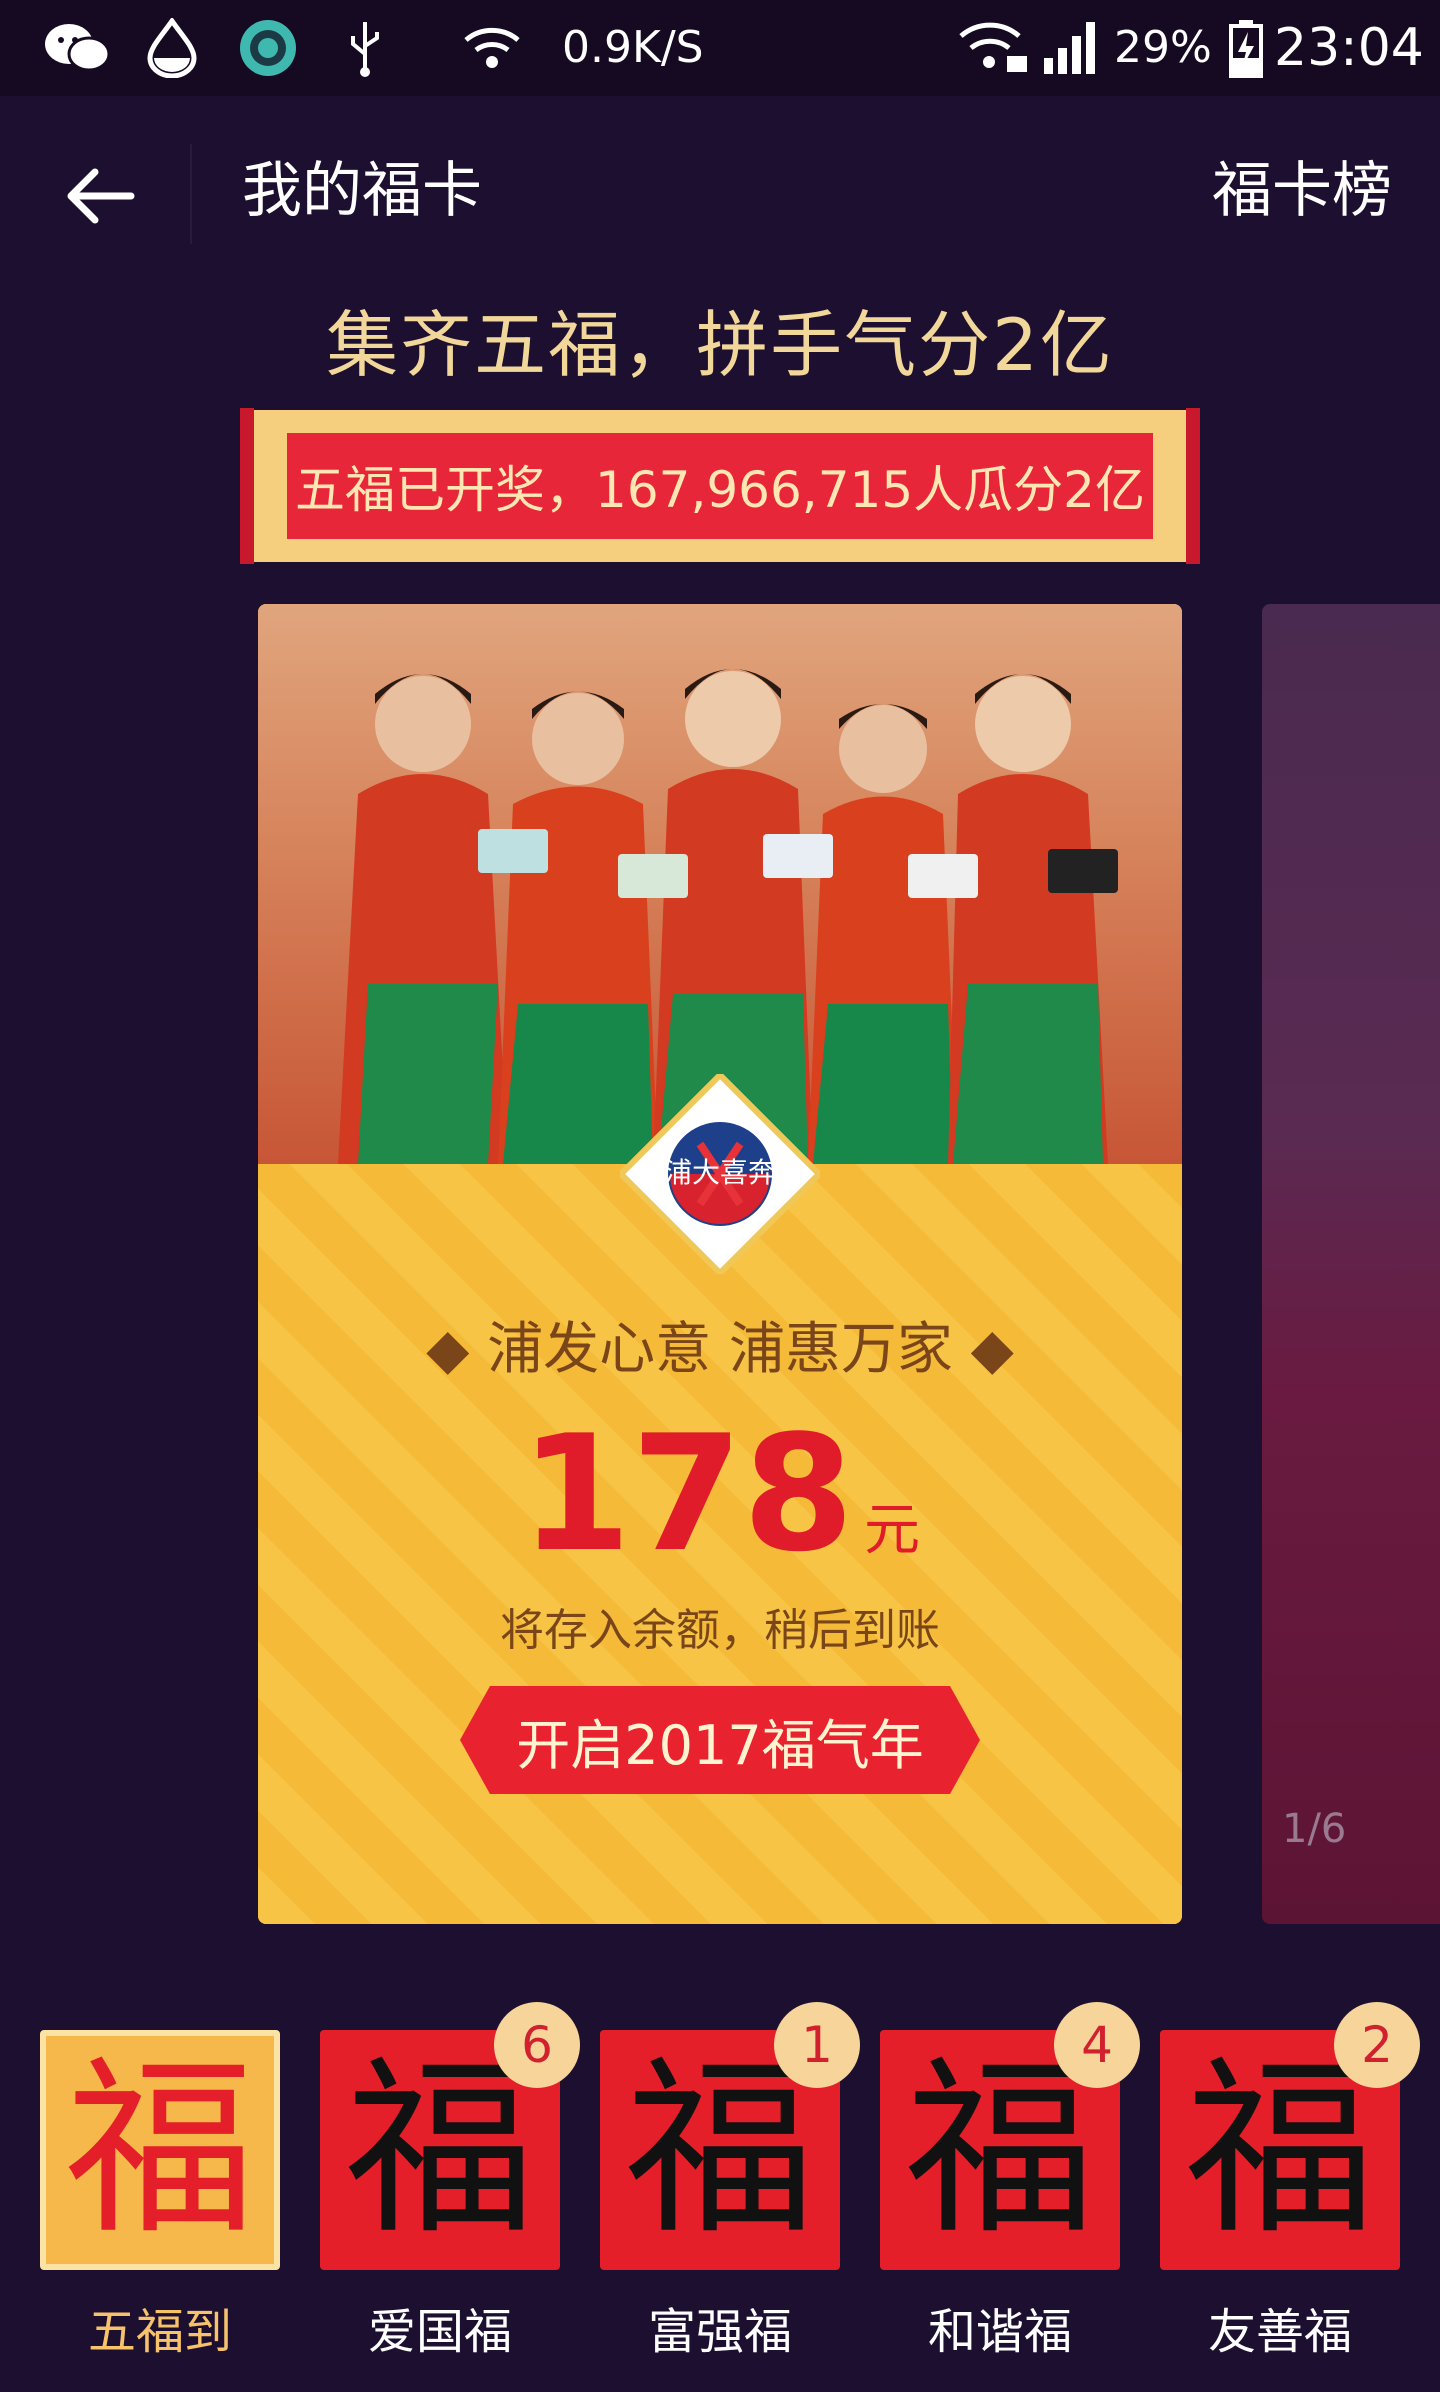 This screenshot has width=1440, height=2392. I want to click on announcement-box: 五福已开奖，167,966,715人瓜分2亿, so click(720, 486).